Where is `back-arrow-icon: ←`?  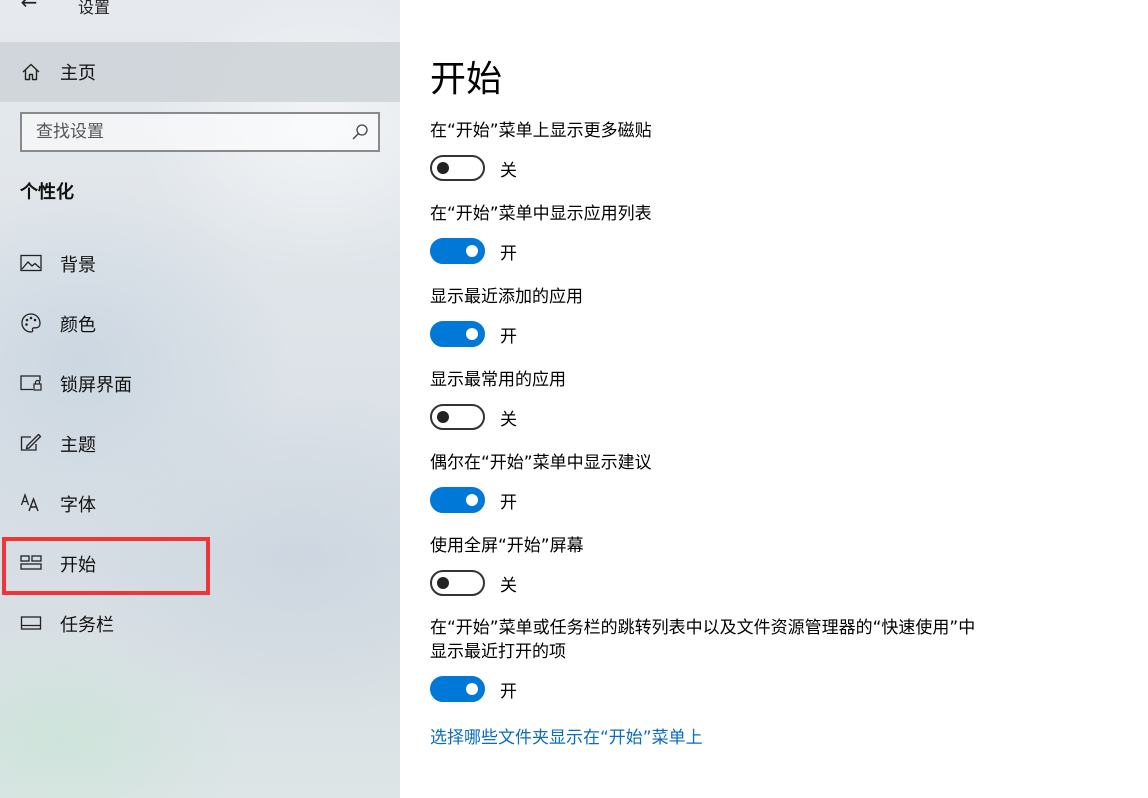 back-arrow-icon: ← is located at coordinates (29, 7).